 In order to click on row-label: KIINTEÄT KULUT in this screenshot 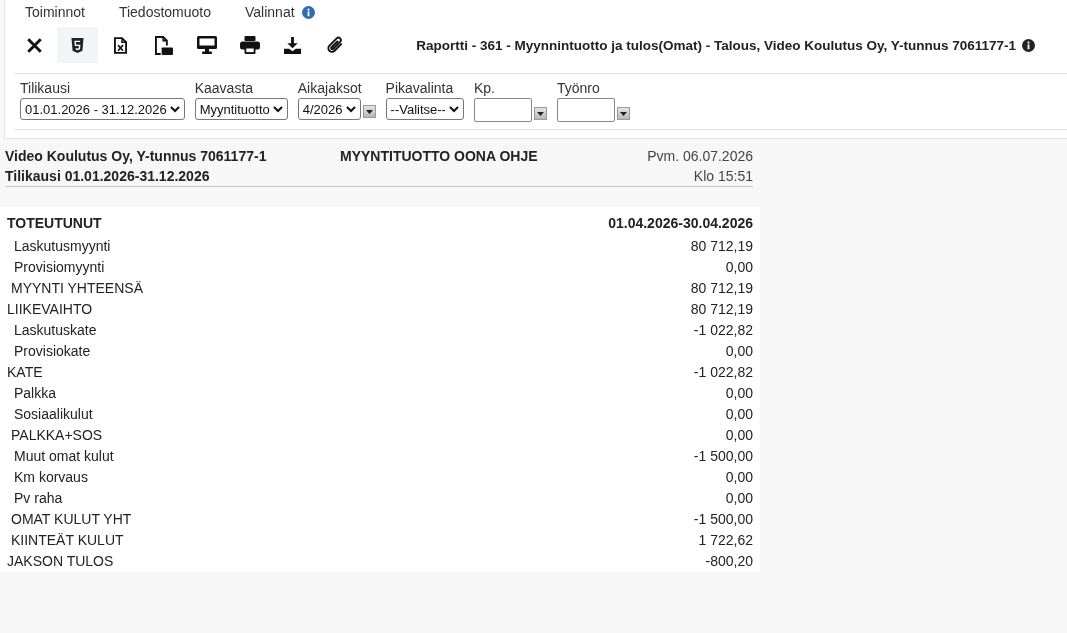, I will do `click(67, 539)`.